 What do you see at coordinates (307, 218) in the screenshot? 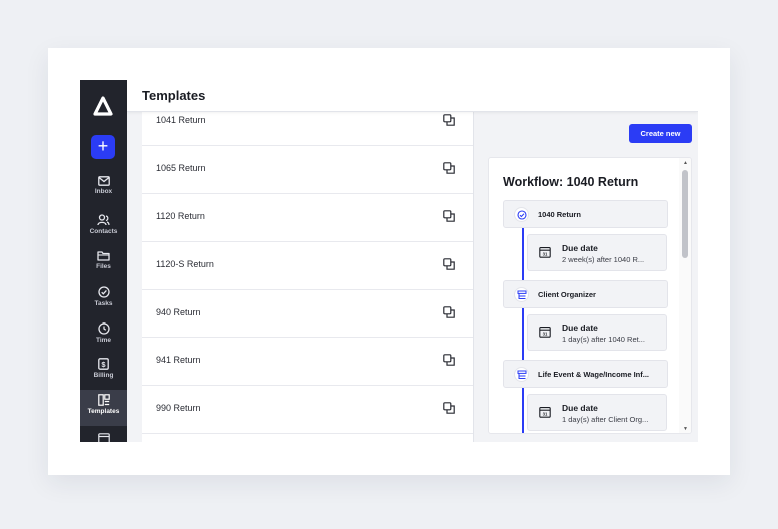
I see `list-item: 1120 Return` at bounding box center [307, 218].